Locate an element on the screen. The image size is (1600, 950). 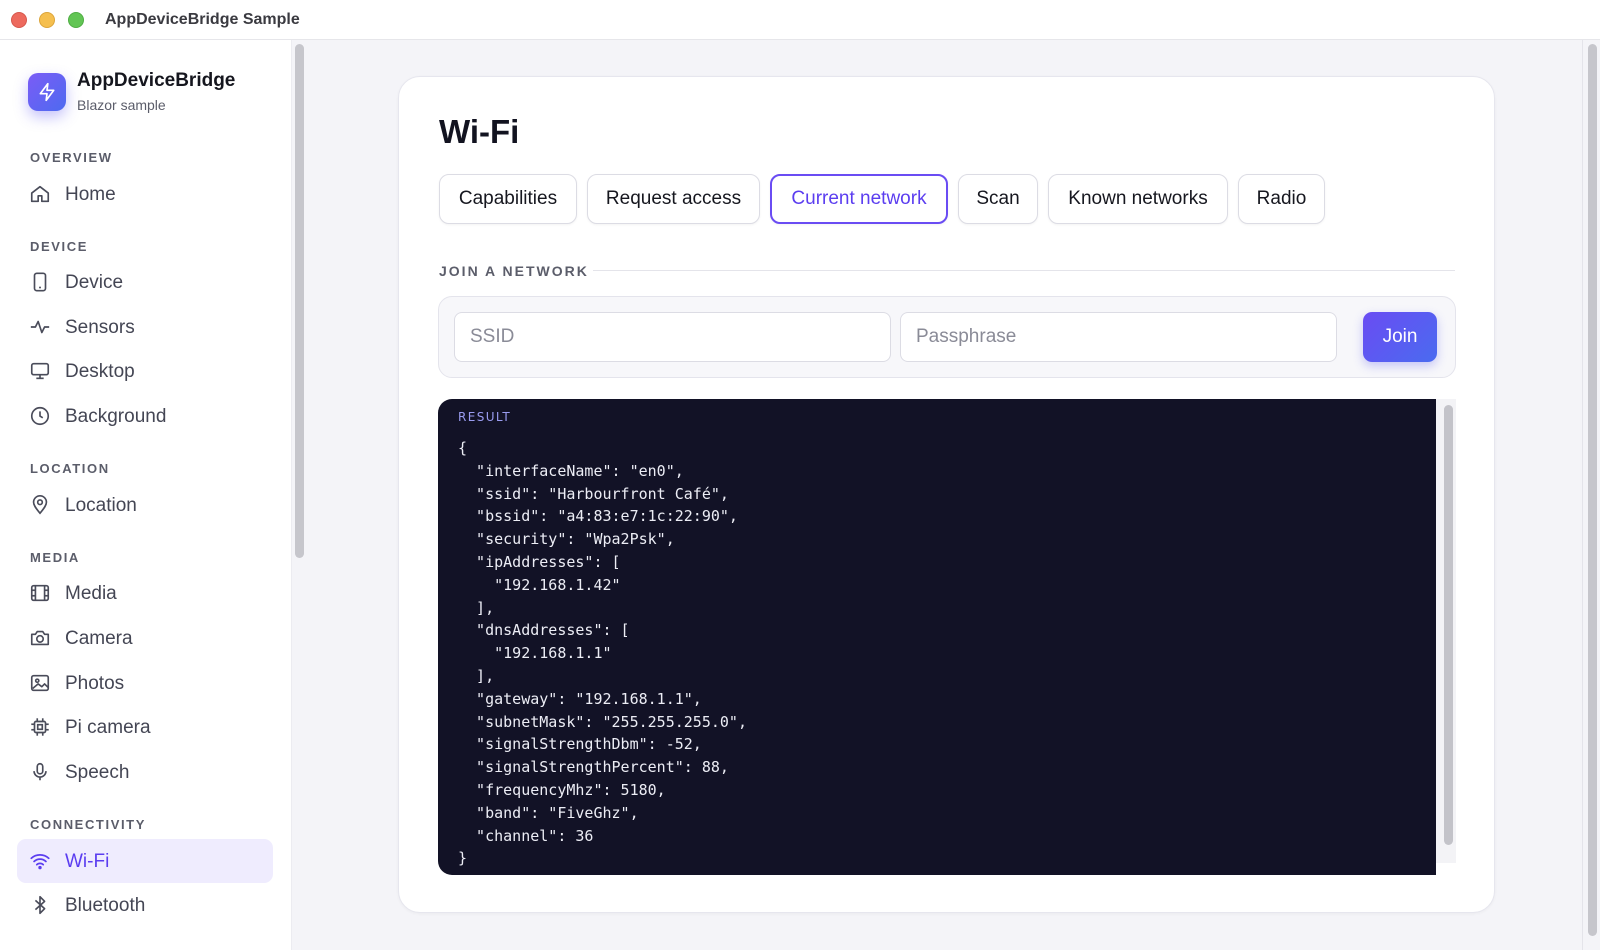
sidebar-item-home: Home is located at coordinates (145, 194).